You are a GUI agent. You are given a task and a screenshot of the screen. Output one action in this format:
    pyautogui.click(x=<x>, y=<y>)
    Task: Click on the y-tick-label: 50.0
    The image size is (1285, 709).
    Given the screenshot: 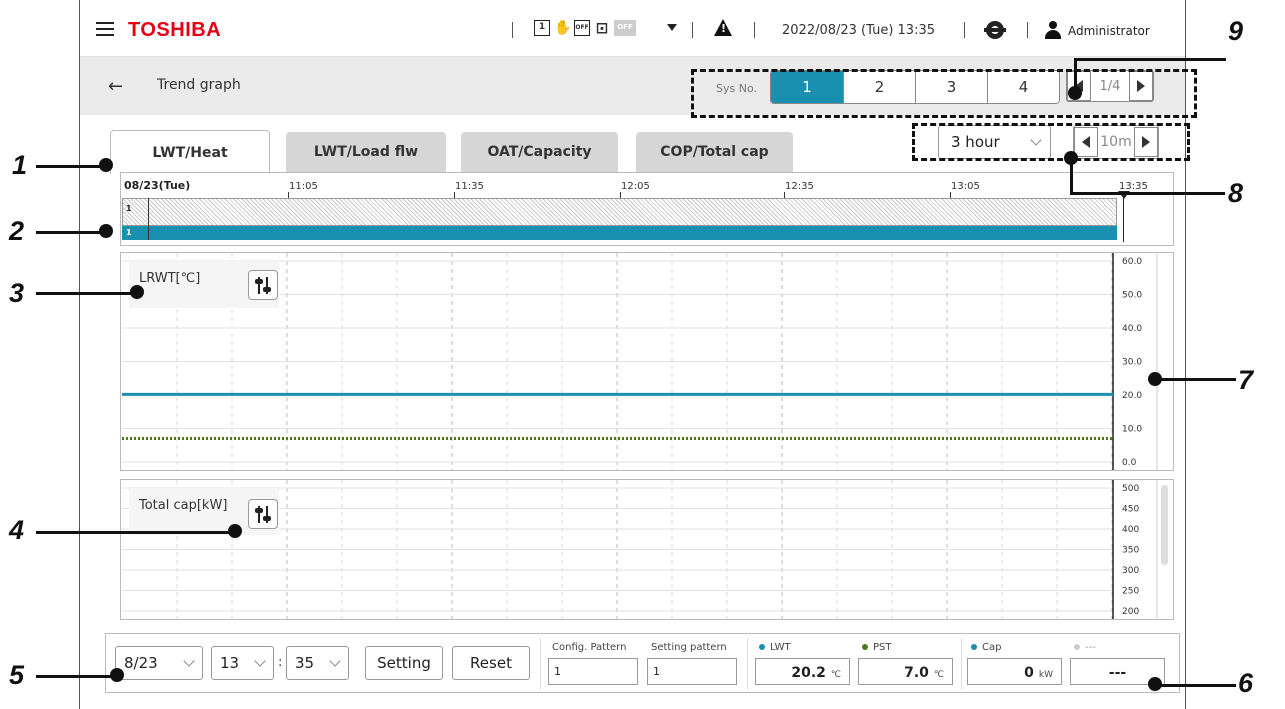 What is the action you would take?
    pyautogui.click(x=1132, y=296)
    